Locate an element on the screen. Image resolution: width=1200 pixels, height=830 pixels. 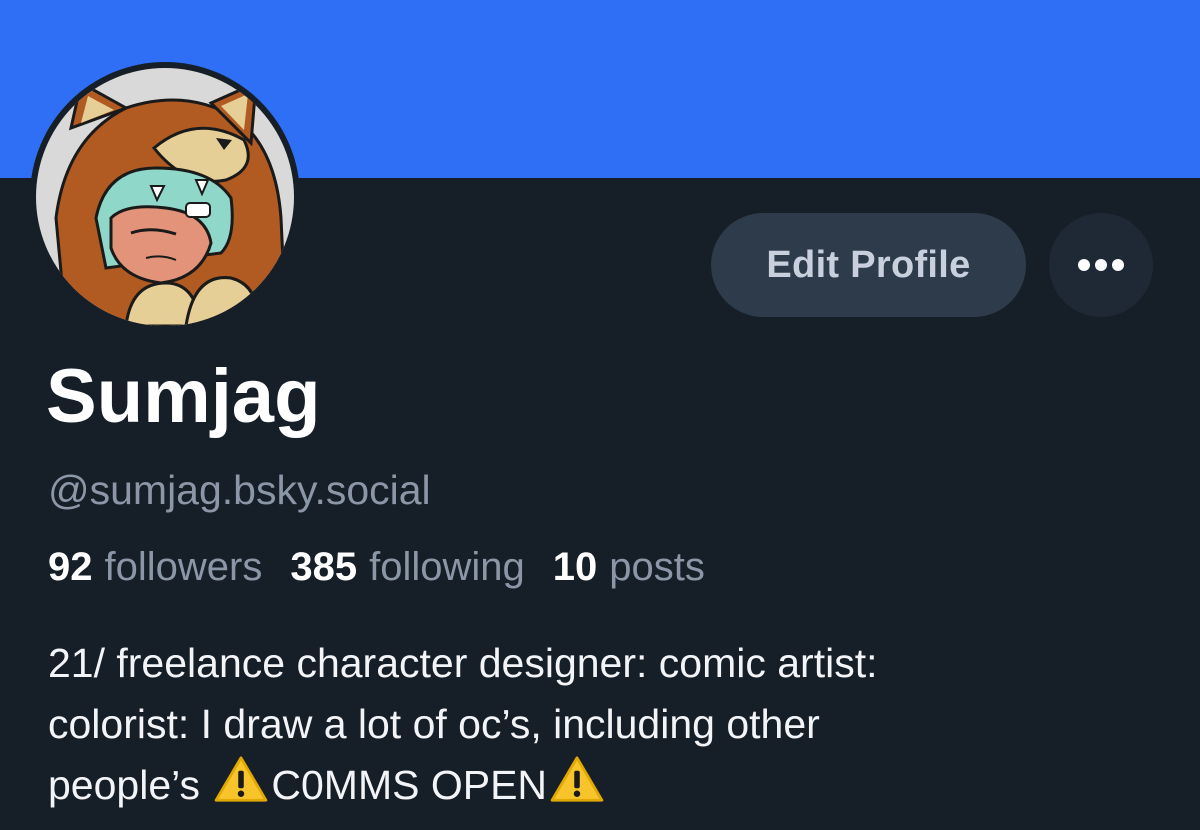
followers-stat: 92 followers is located at coordinates (155, 567).